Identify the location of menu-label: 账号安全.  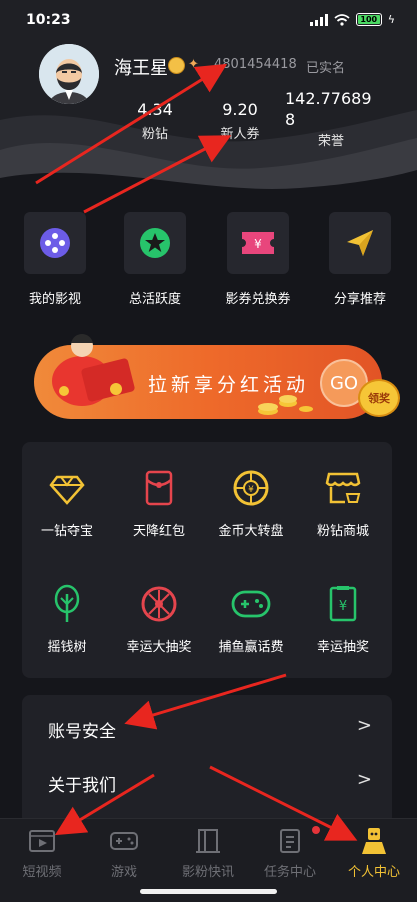
(82, 732).